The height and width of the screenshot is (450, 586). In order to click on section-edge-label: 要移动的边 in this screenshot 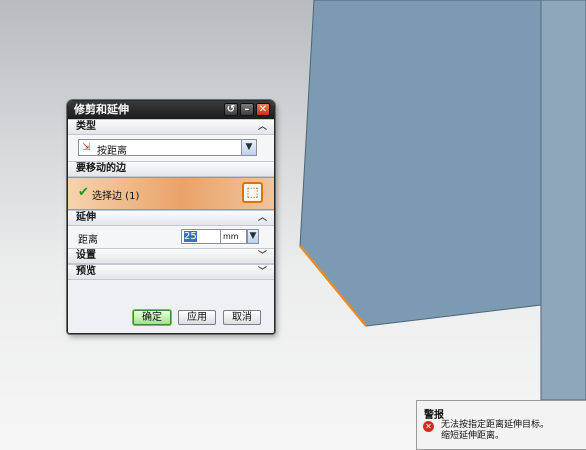, I will do `click(101, 168)`.